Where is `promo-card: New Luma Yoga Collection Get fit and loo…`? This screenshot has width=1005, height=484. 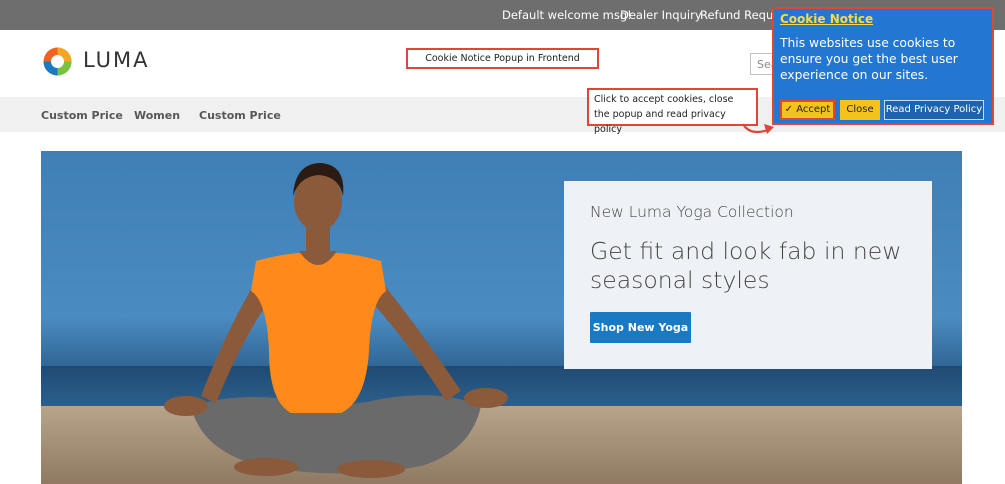 promo-card: New Luma Yoga Collection Get fit and loo… is located at coordinates (748, 275).